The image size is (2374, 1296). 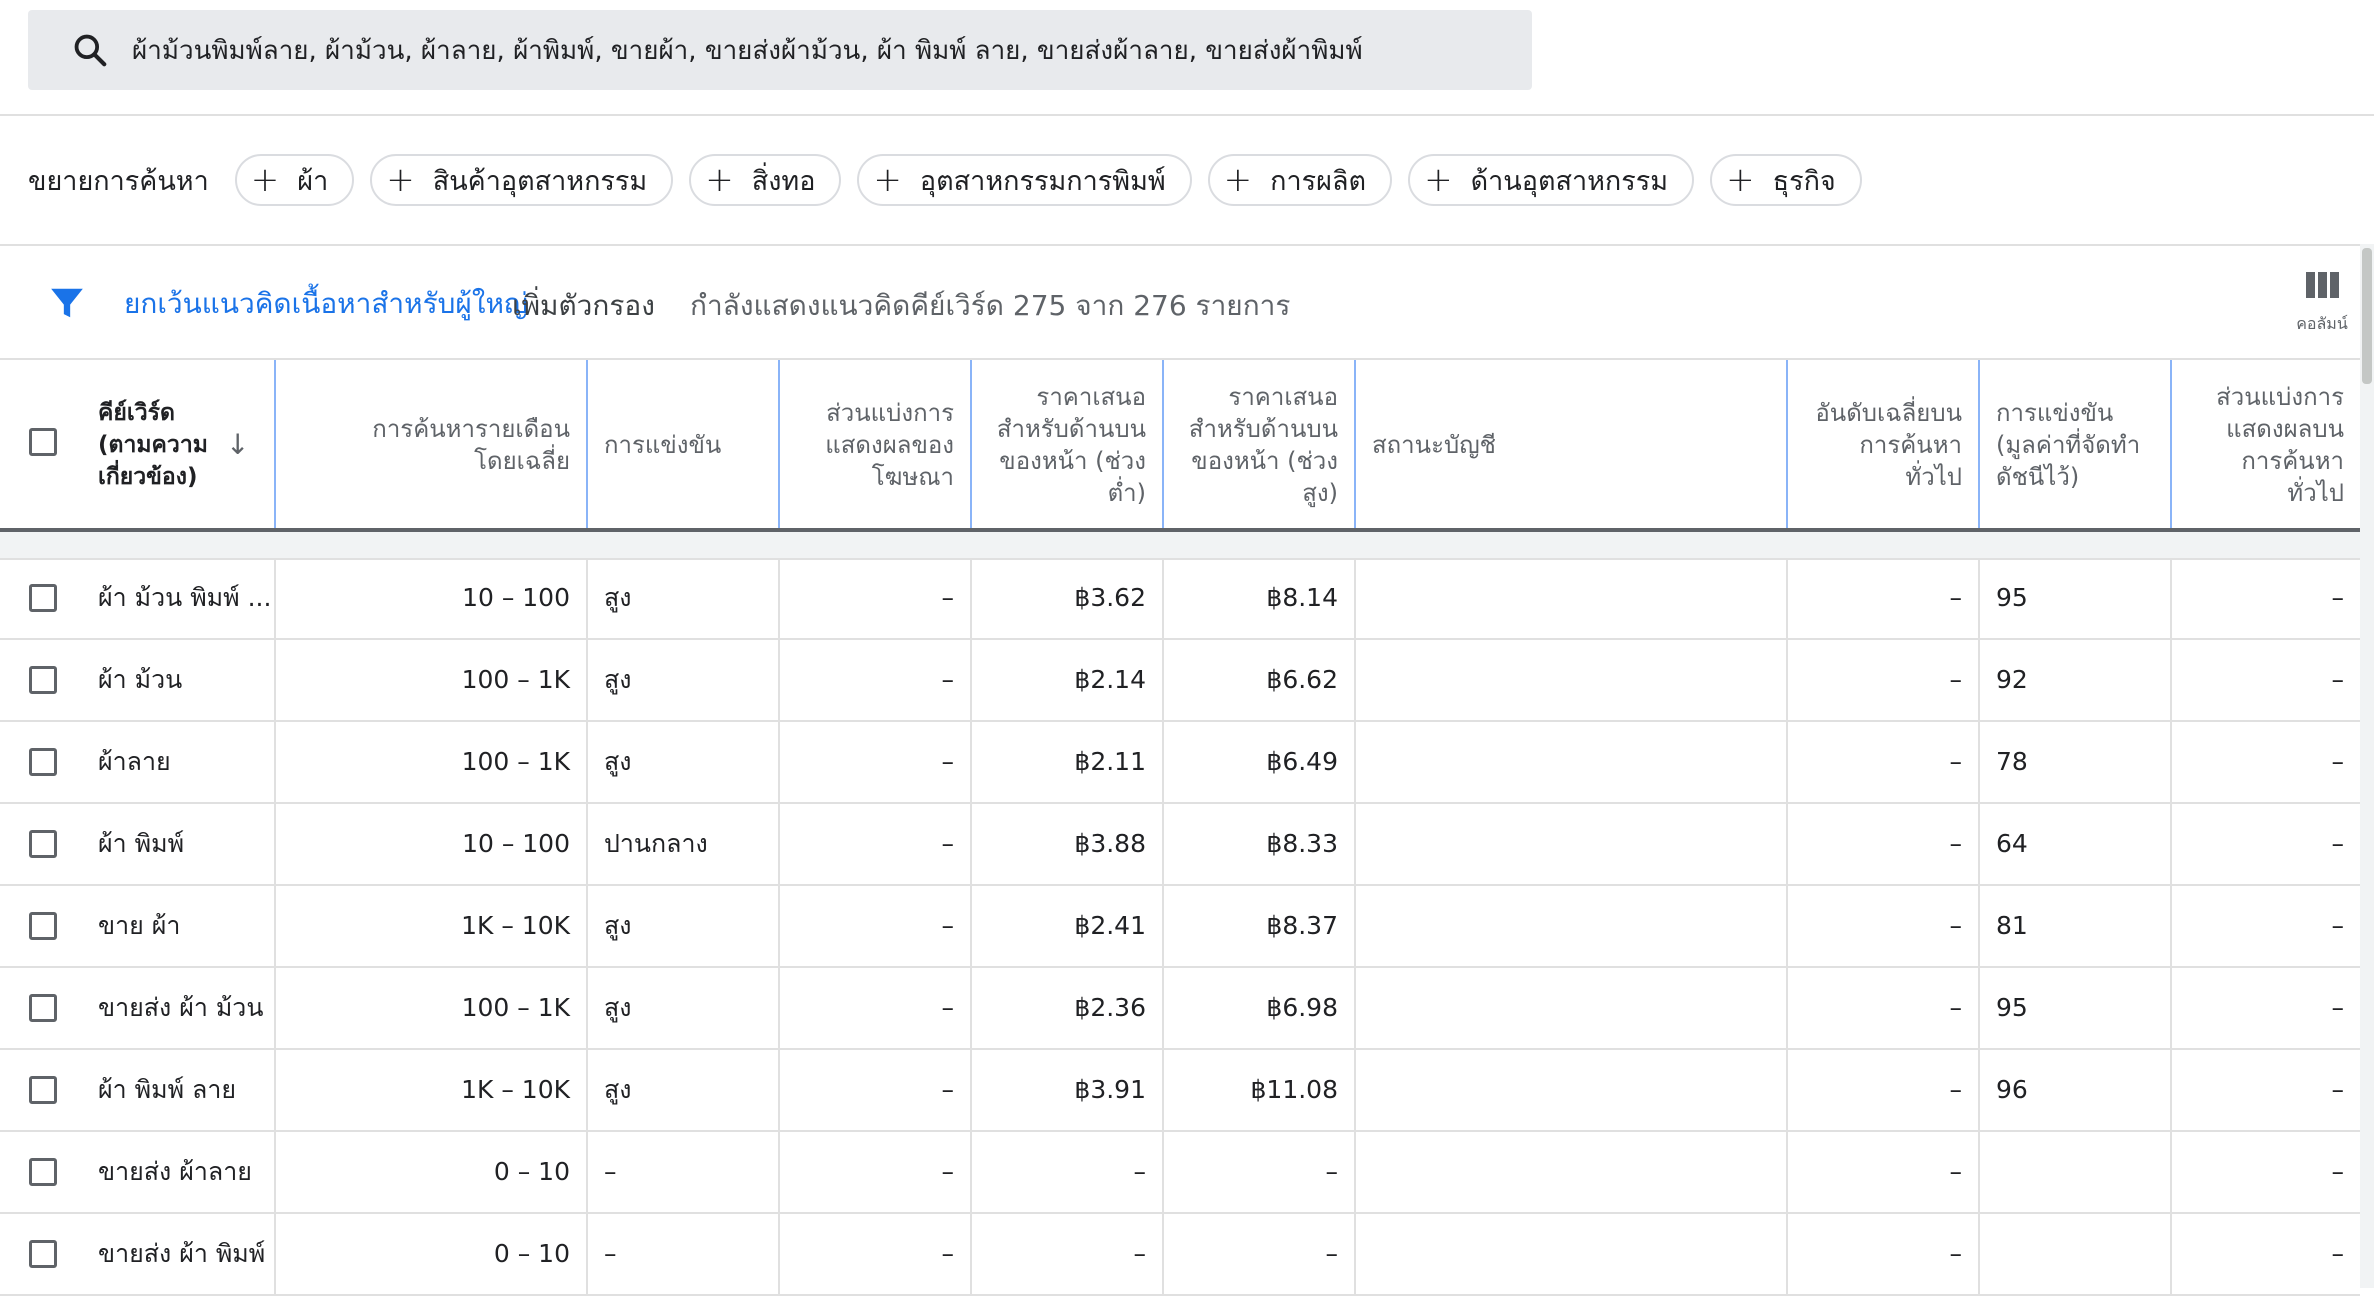 What do you see at coordinates (1068, 680) in the screenshot?
I see `cell-bid-low: ฿2.14` at bounding box center [1068, 680].